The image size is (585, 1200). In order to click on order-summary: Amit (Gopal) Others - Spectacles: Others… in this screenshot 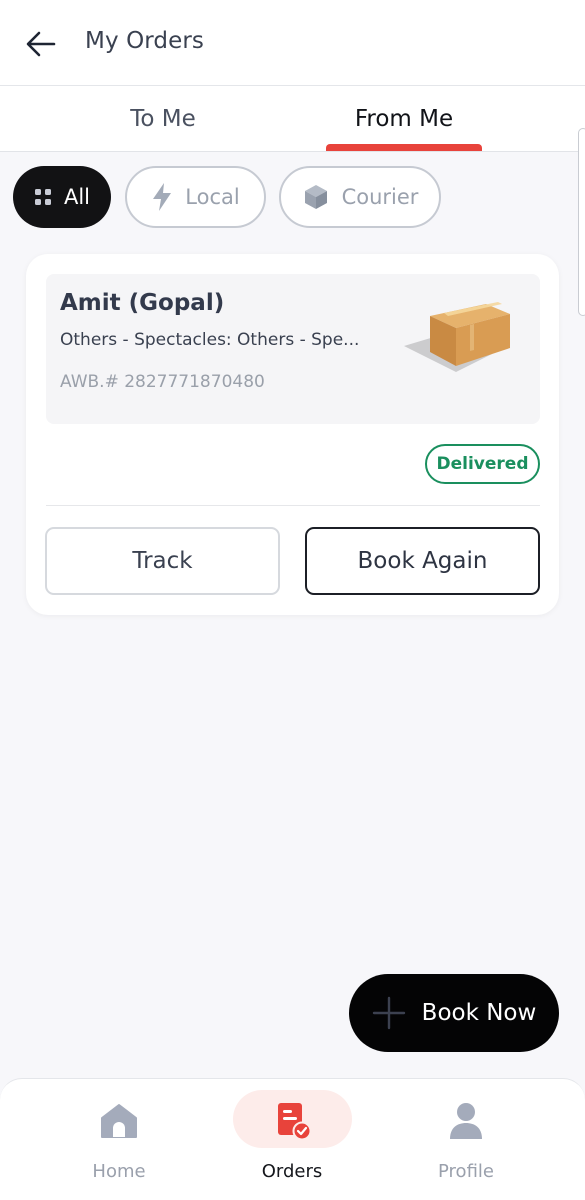, I will do `click(293, 349)`.